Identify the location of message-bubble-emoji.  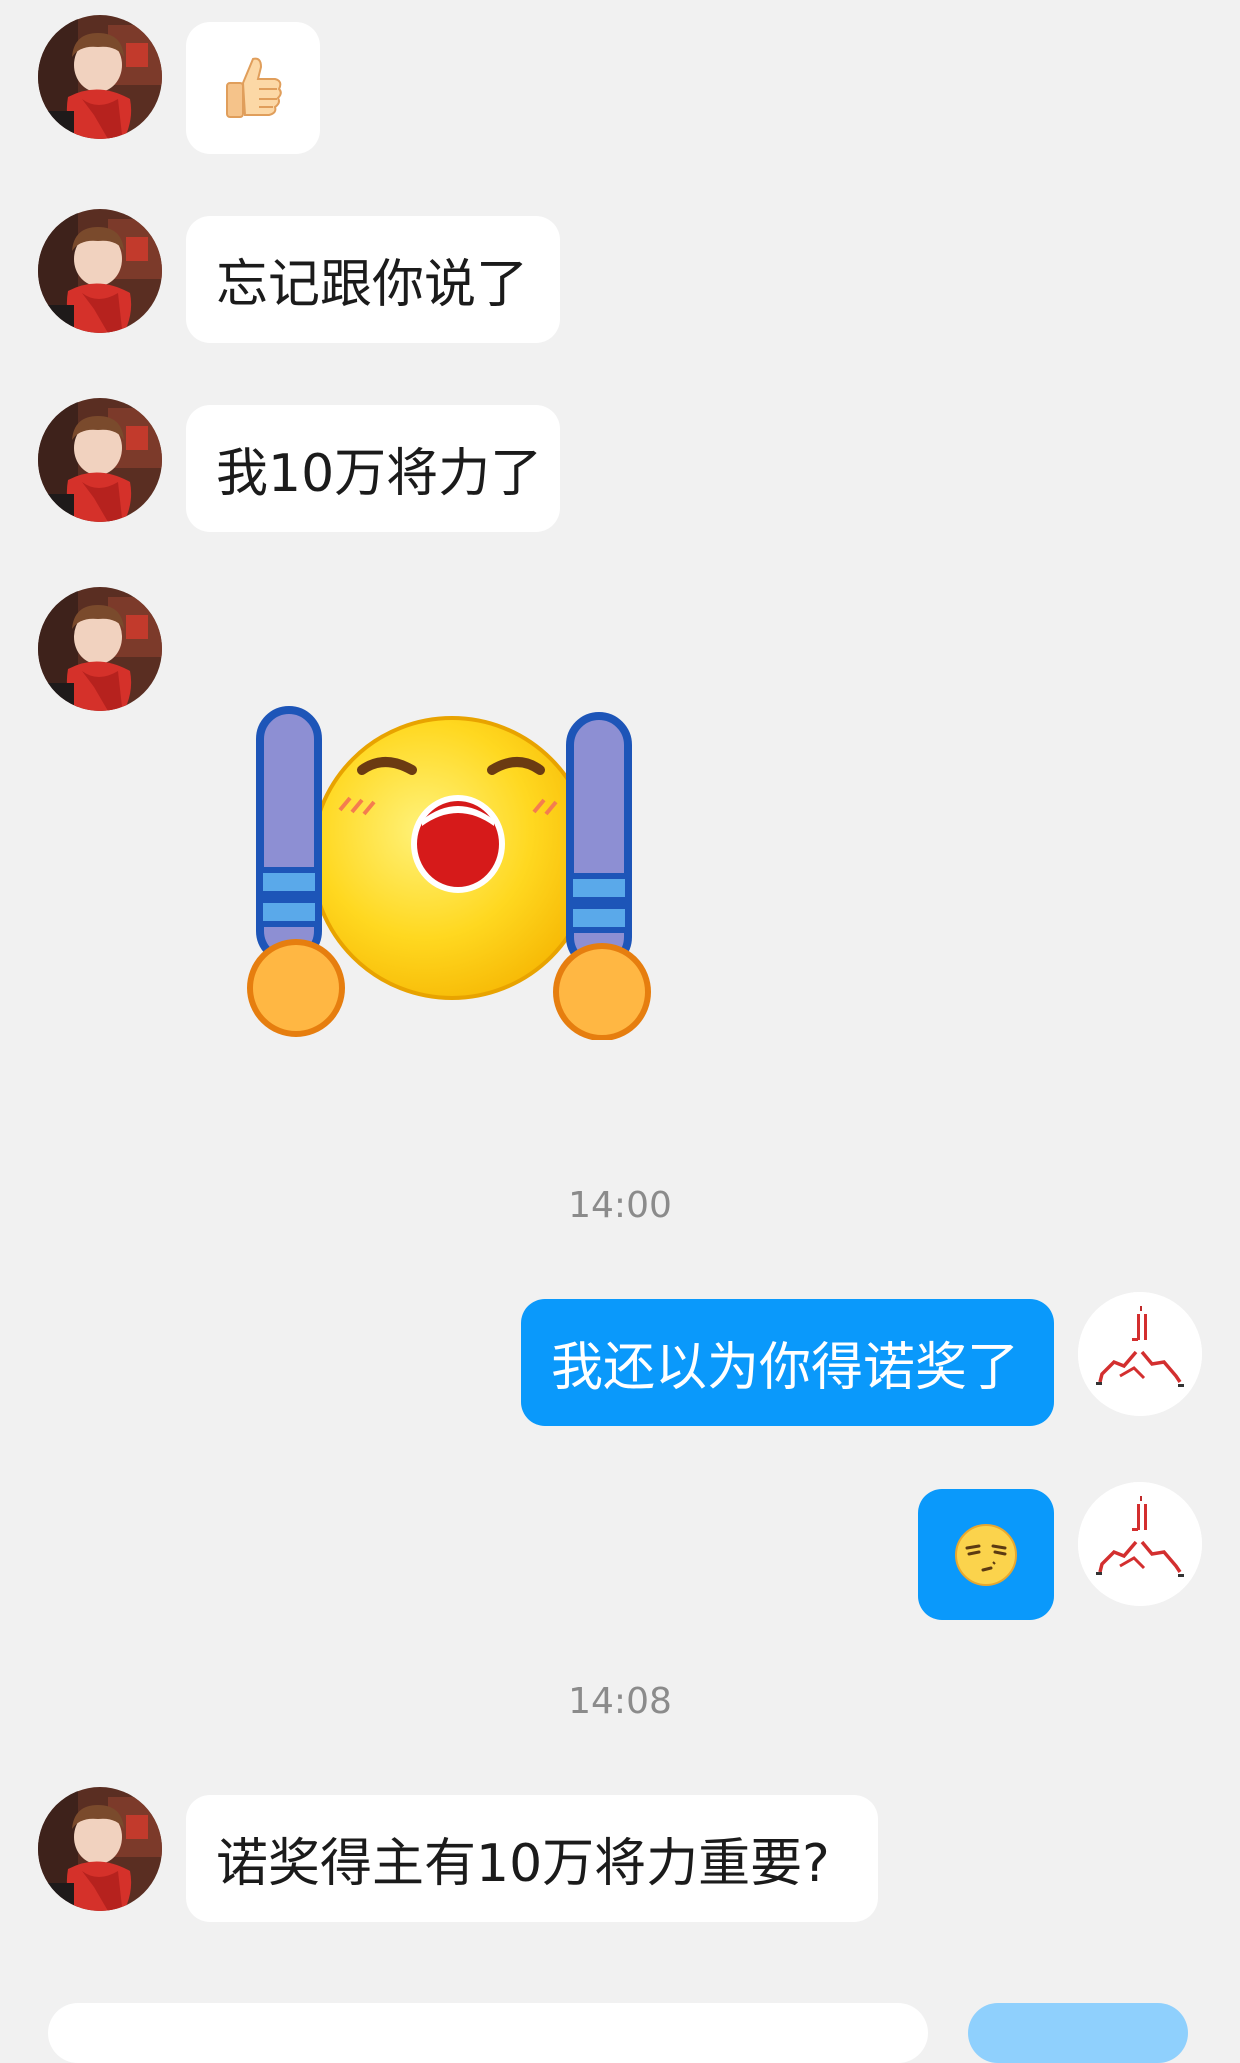
(253, 88).